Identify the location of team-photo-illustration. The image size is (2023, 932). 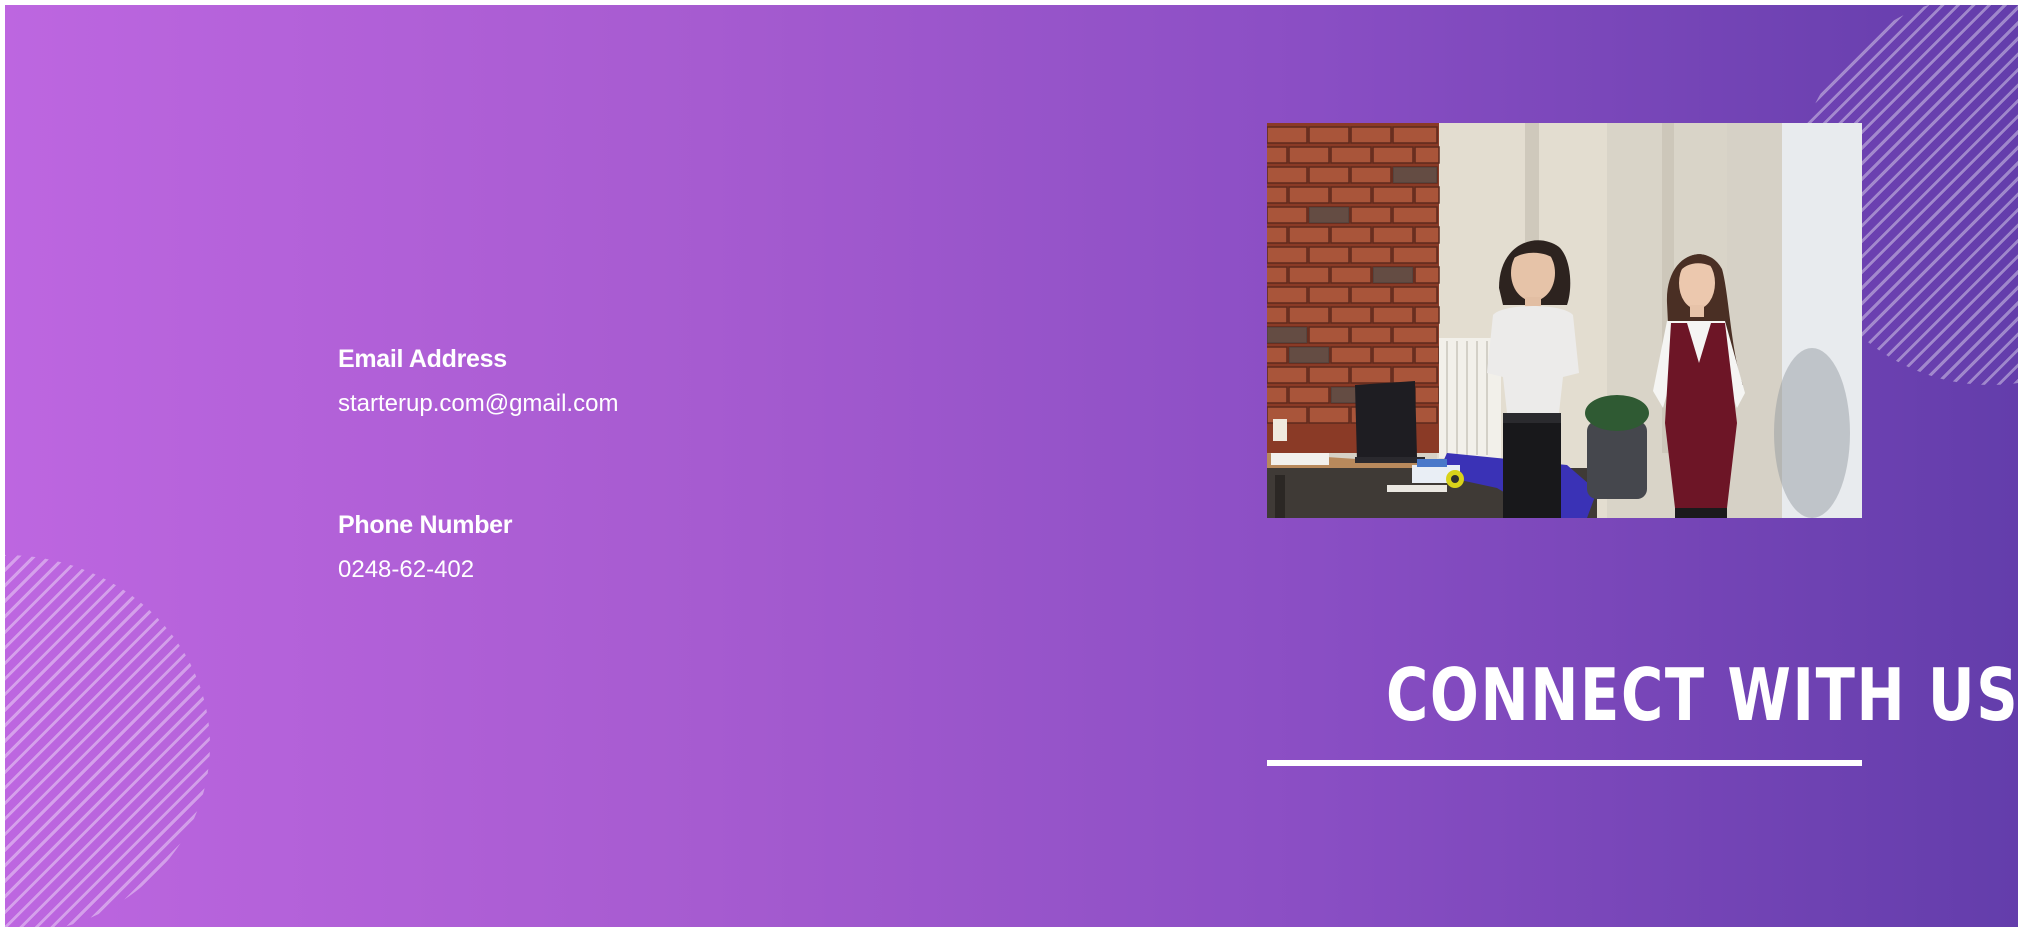
(1564, 320).